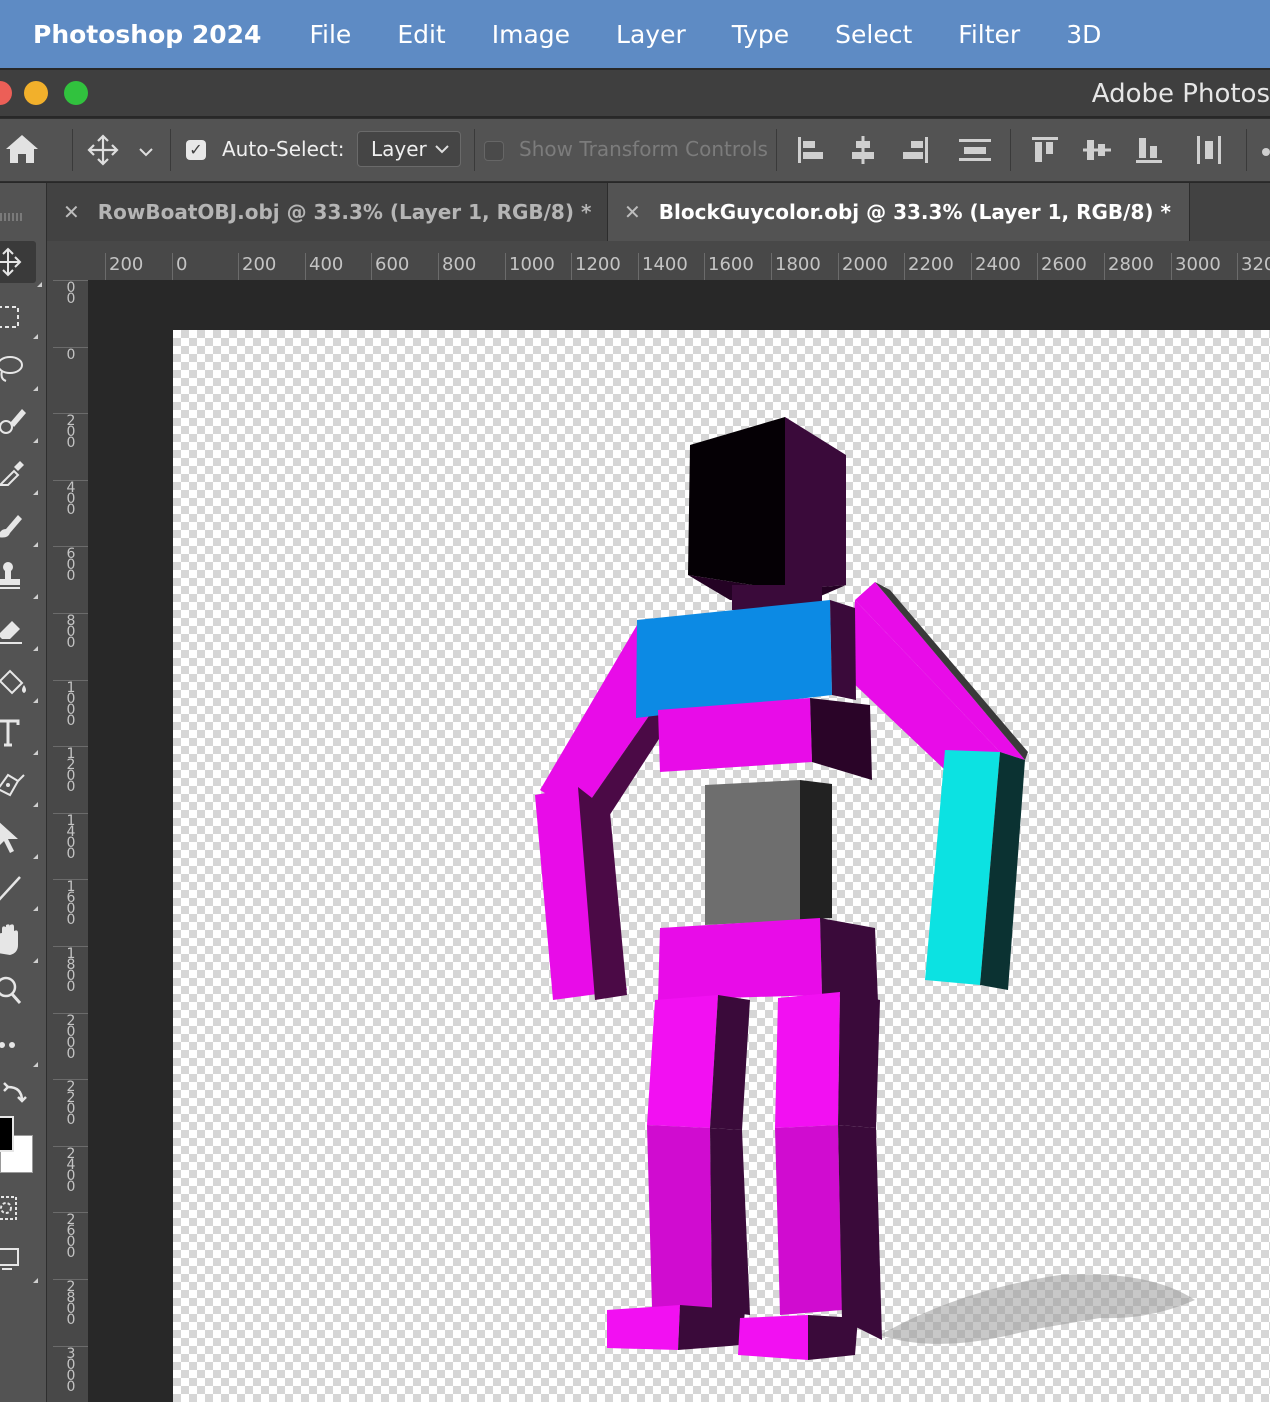 The image size is (1270, 1402). Describe the element at coordinates (798, 264) in the screenshot. I see `ruler-label: 1800` at that location.